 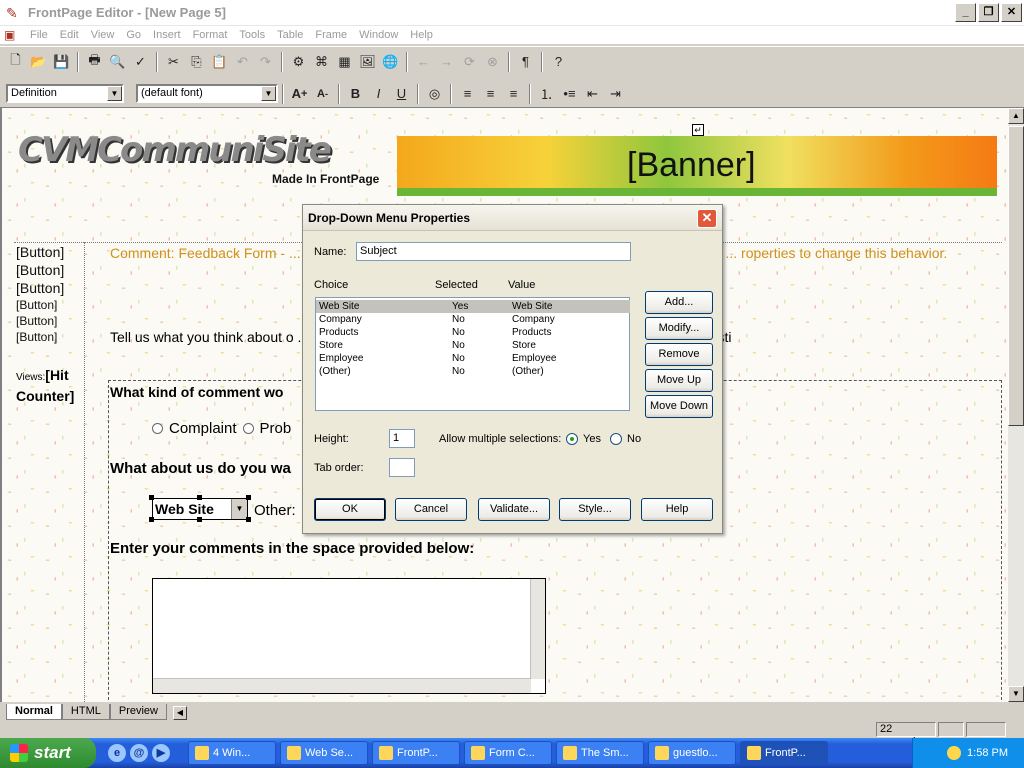 I want to click on menu-window: Window, so click(x=378, y=35).